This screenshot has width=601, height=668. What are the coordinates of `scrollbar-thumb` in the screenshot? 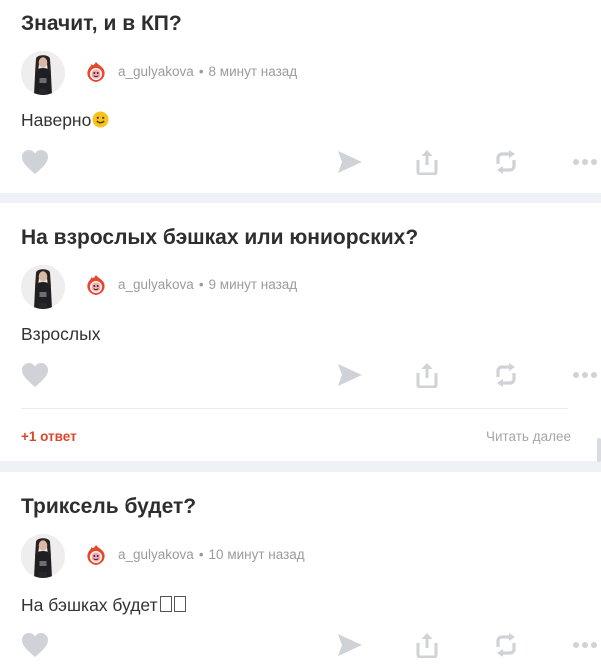 It's located at (599, 450).